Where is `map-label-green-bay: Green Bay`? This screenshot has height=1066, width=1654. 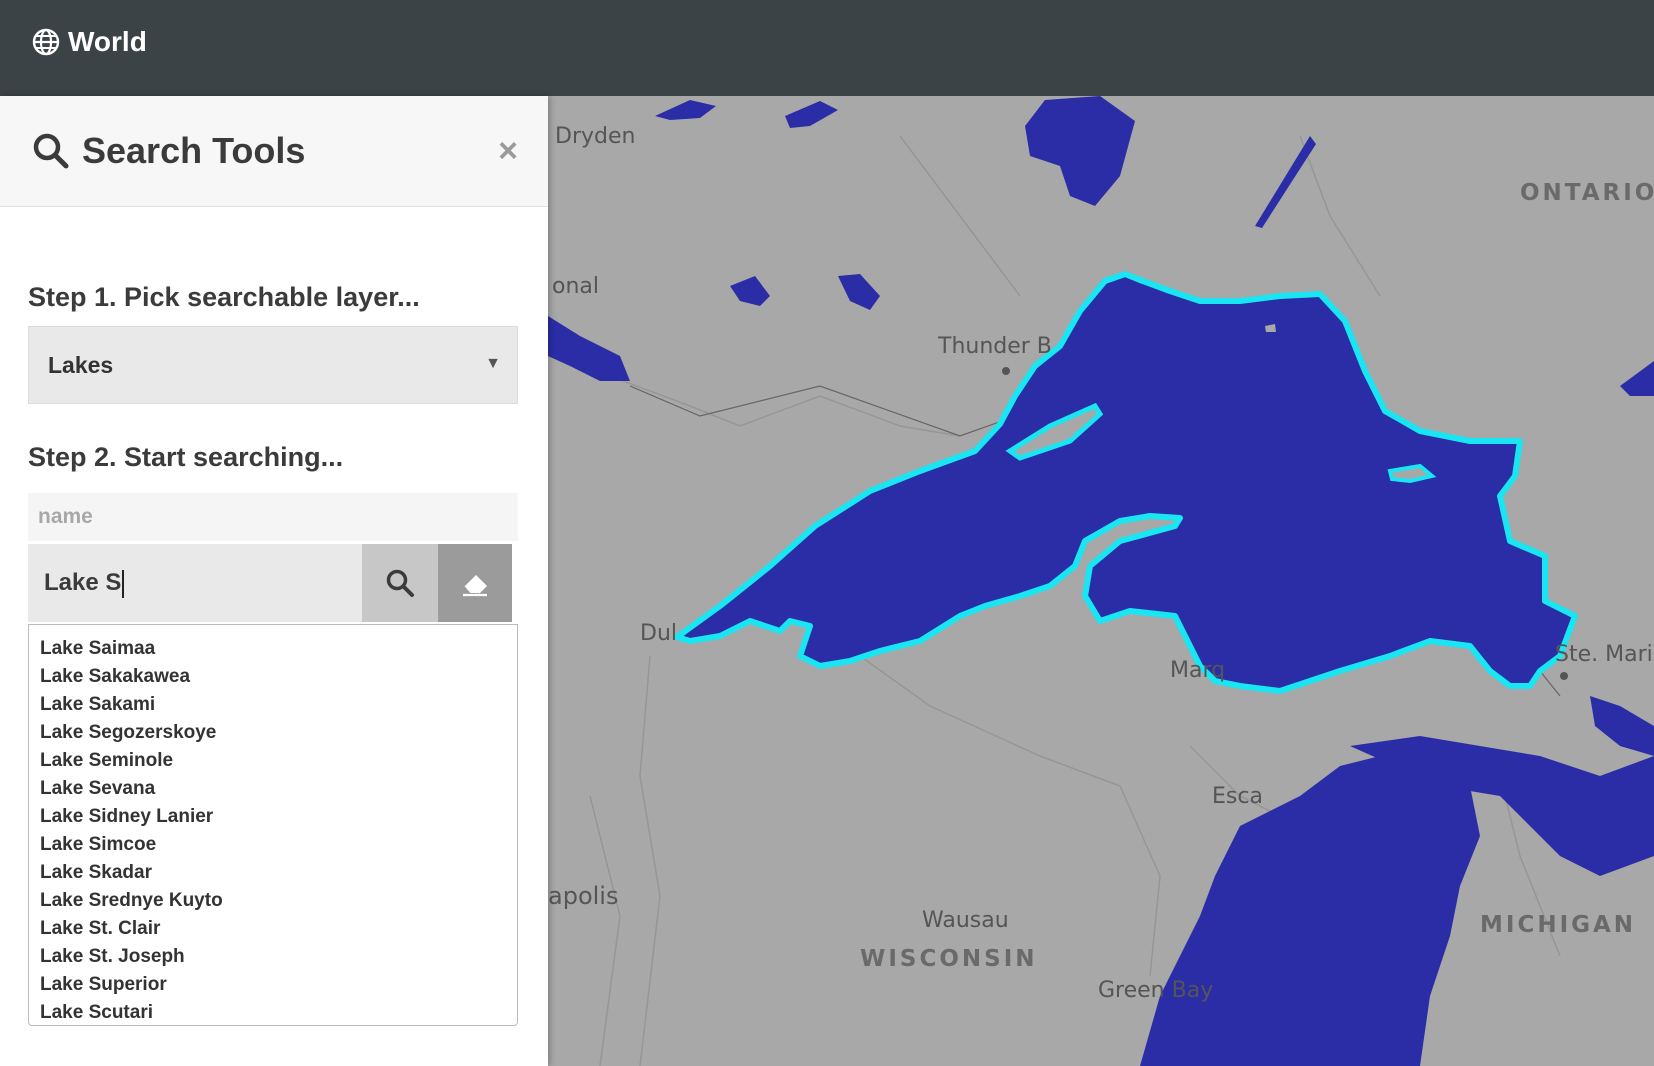
map-label-green-bay: Green Bay is located at coordinates (1156, 990).